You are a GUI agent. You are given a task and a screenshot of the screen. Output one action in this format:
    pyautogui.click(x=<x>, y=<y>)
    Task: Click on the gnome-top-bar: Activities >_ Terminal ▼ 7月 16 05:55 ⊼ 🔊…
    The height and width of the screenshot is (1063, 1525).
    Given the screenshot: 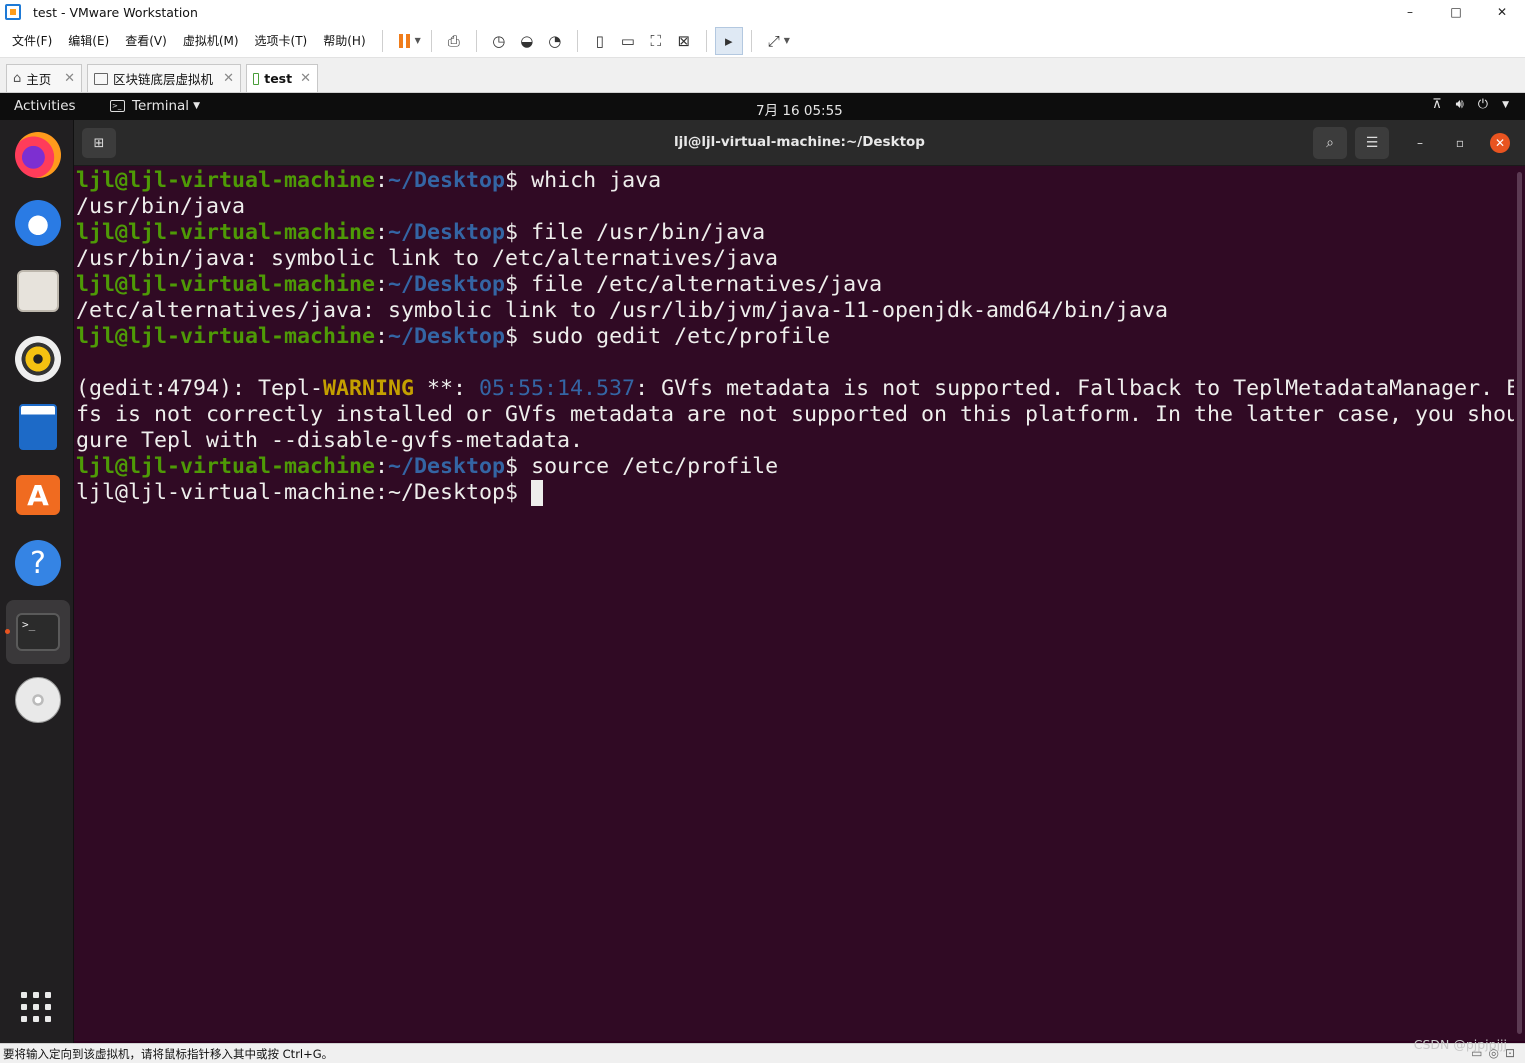 What is the action you would take?
    pyautogui.click(x=762, y=106)
    